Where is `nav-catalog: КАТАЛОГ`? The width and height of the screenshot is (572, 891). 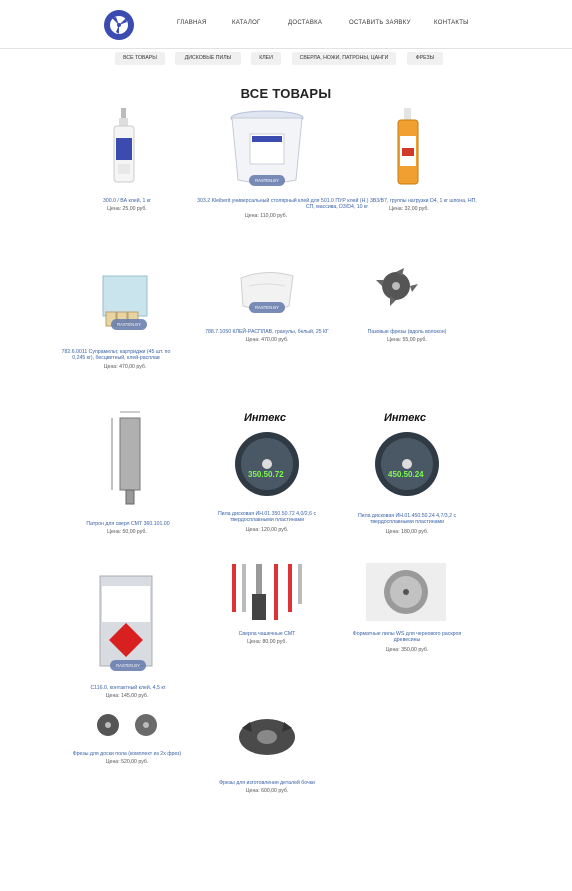 nav-catalog: КАТАЛОГ is located at coordinates (246, 23).